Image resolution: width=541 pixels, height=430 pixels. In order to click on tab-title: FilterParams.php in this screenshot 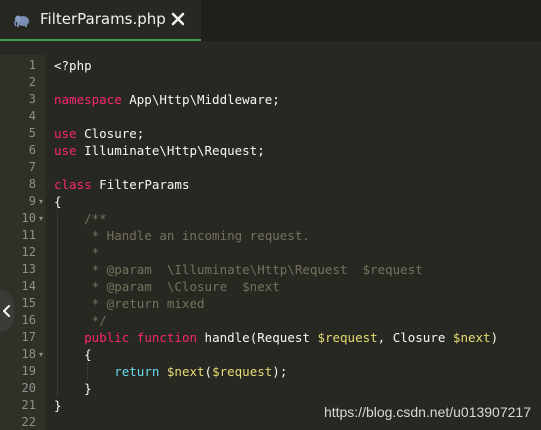, I will do `click(103, 19)`.